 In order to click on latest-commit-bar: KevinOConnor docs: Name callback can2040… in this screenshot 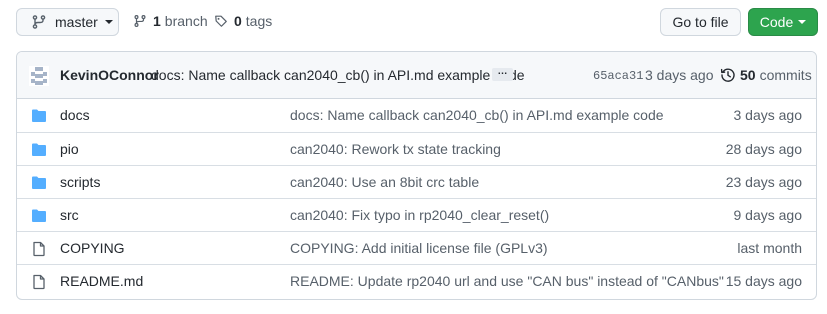, I will do `click(416, 75)`.